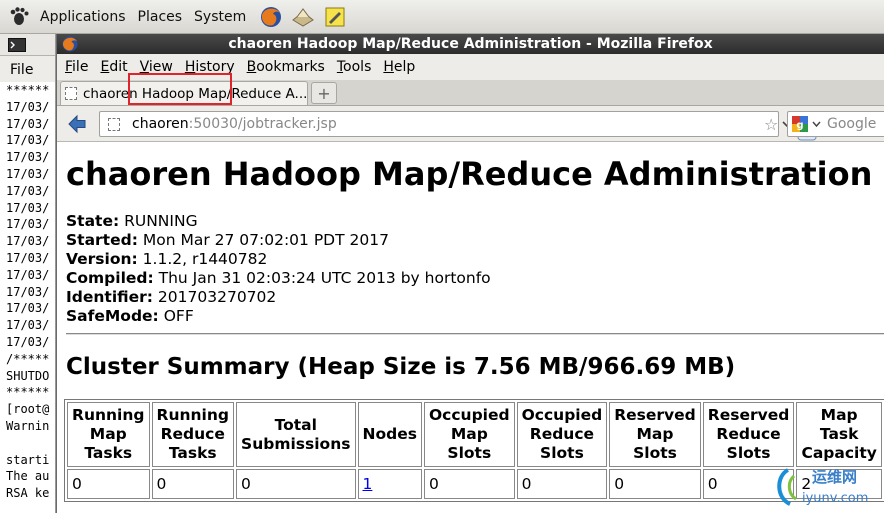 The height and width of the screenshot is (513, 884). Describe the element at coordinates (469, 434) in the screenshot. I see `column-header: Occupied Map Slots` at that location.